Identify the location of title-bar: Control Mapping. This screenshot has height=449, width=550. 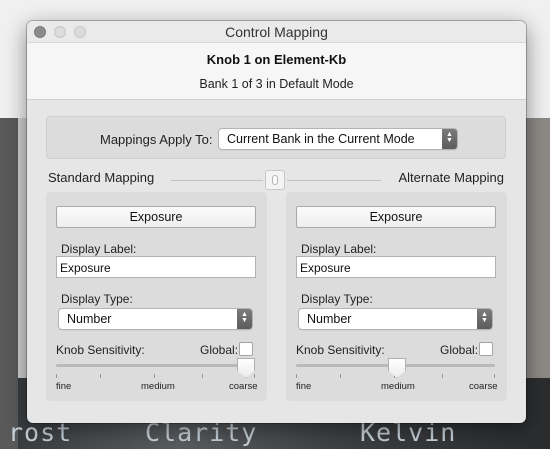
(276, 32).